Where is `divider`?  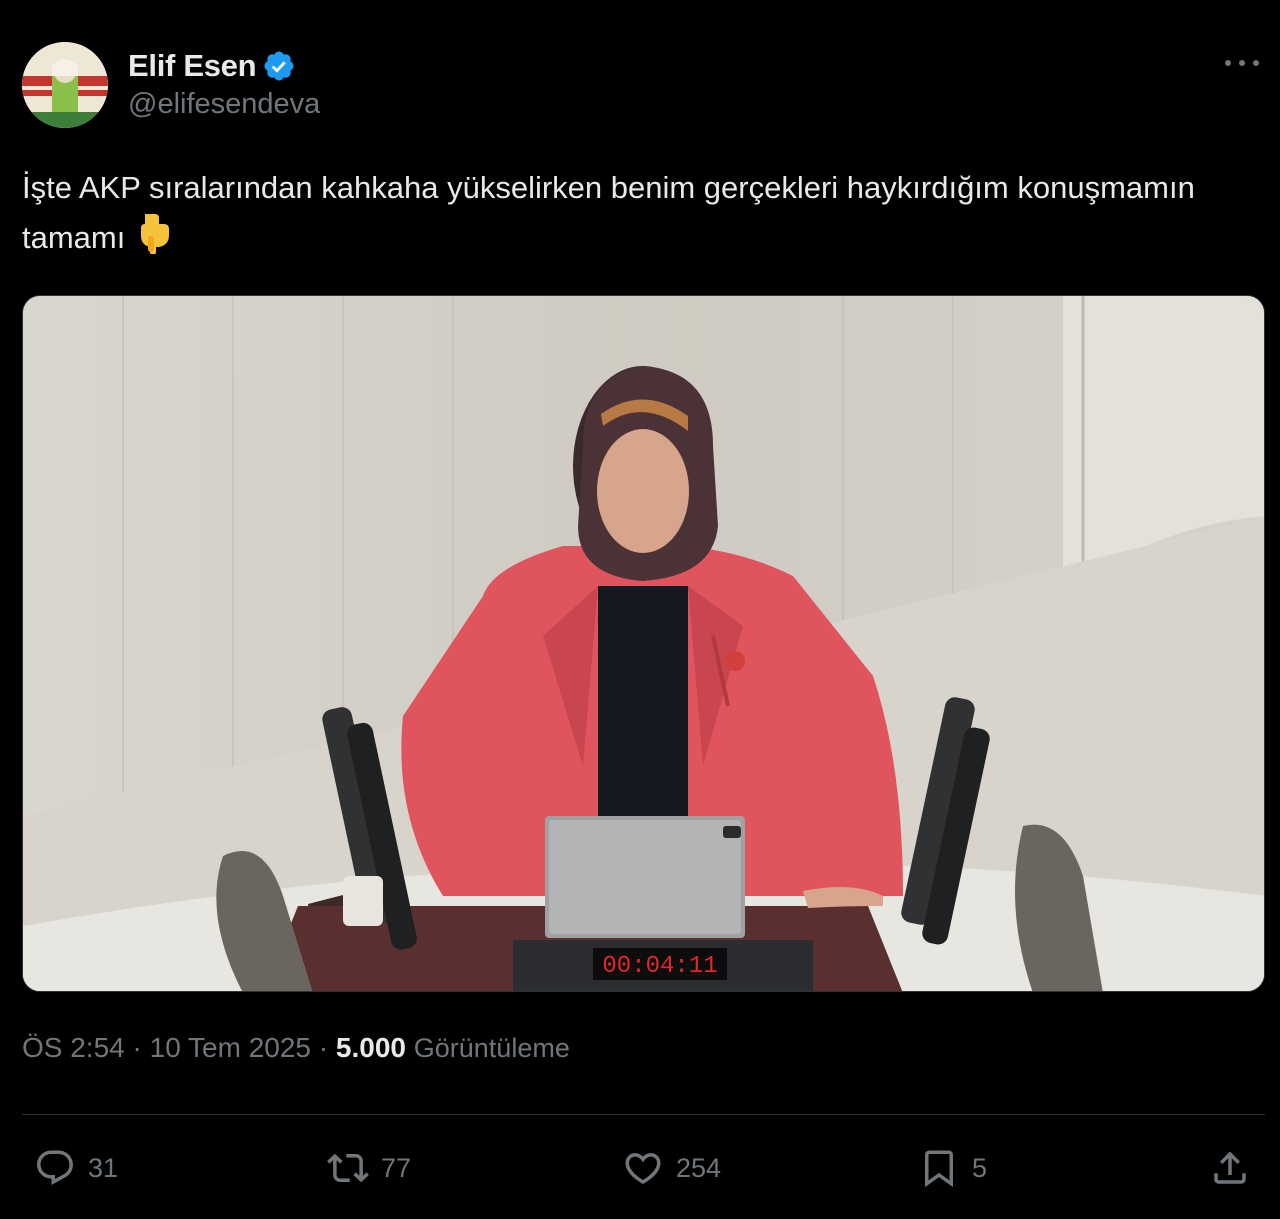 divider is located at coordinates (643, 1114).